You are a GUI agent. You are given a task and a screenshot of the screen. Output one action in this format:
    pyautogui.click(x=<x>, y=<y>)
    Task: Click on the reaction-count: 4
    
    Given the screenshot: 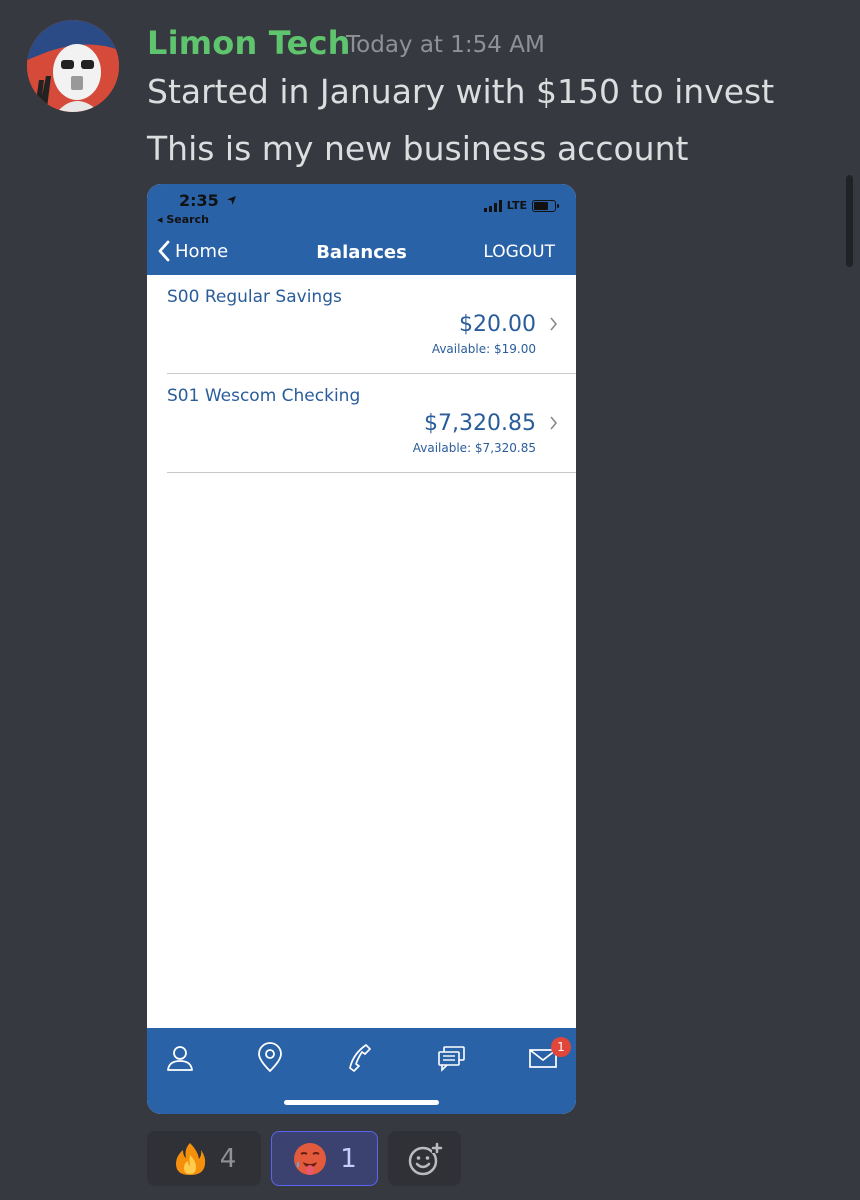 What is the action you would take?
    pyautogui.click(x=228, y=1158)
    